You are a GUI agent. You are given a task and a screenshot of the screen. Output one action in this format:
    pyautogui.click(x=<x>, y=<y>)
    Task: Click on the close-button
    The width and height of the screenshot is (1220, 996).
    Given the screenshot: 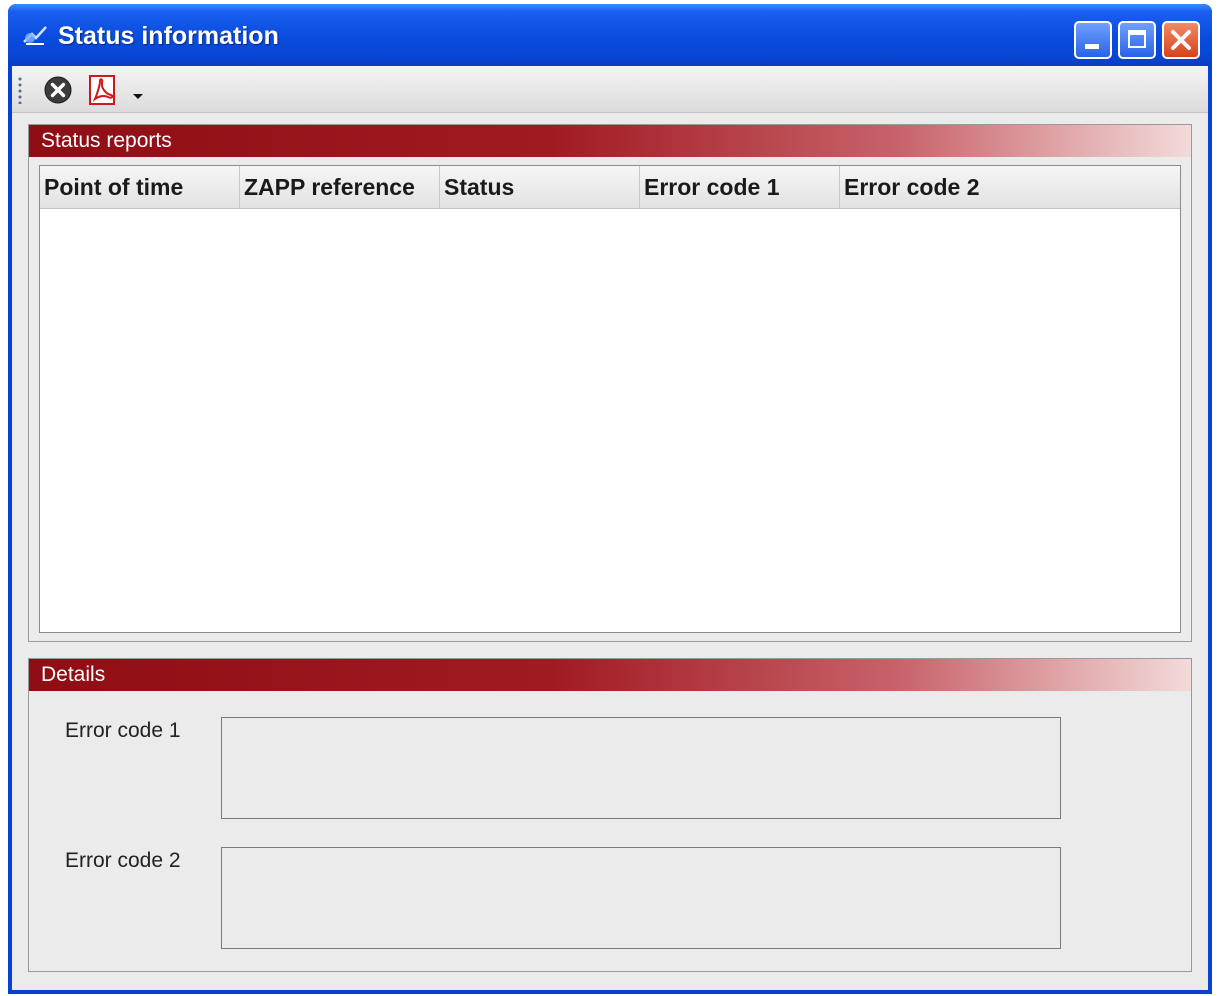 What is the action you would take?
    pyautogui.click(x=1181, y=40)
    